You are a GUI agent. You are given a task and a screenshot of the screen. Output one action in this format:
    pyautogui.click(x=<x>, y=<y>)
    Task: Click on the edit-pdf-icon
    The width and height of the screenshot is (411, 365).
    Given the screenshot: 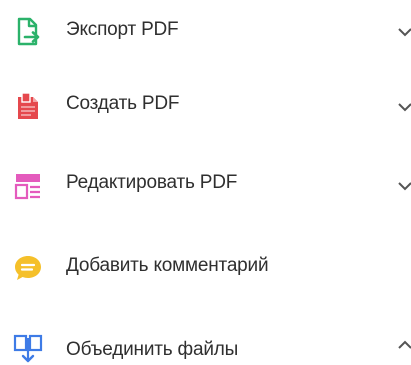 What is the action you would take?
    pyautogui.click(x=28, y=186)
    